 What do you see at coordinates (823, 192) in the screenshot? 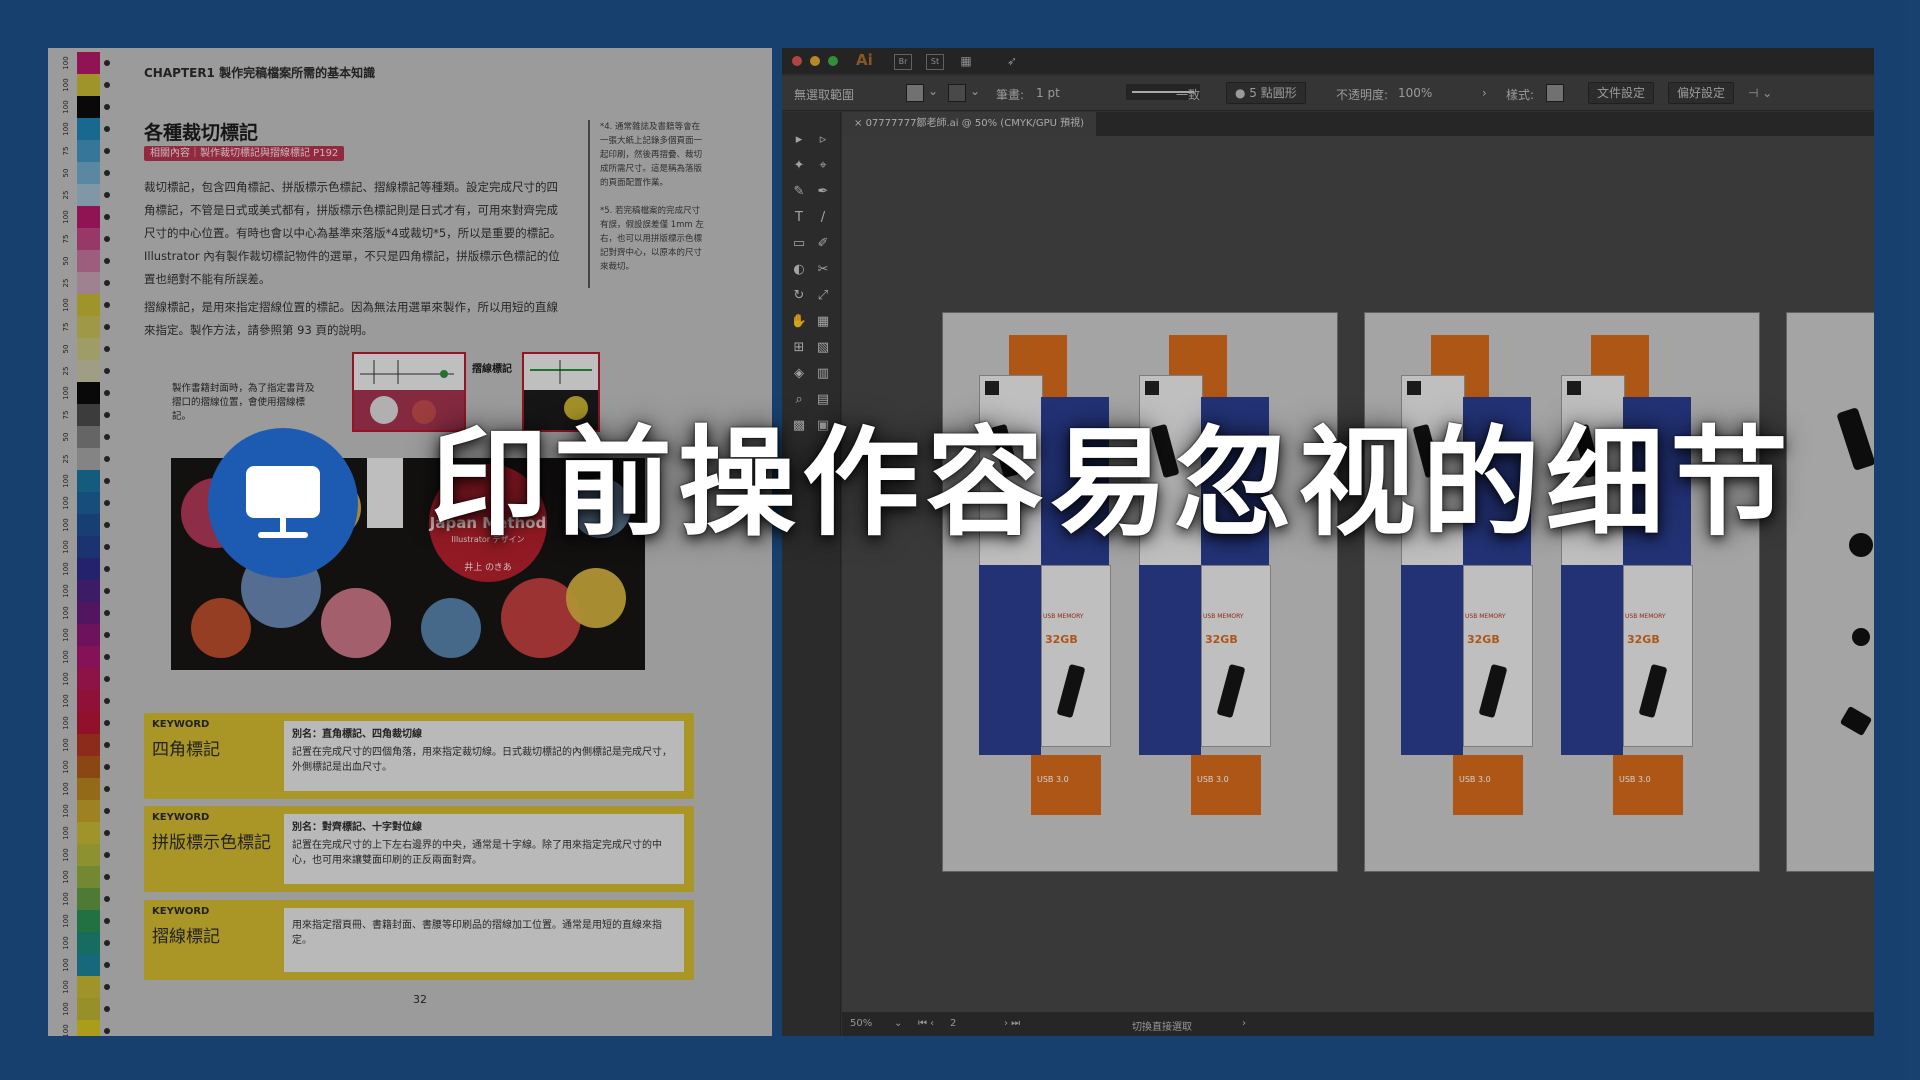
I see `tool-button: ✒` at bounding box center [823, 192].